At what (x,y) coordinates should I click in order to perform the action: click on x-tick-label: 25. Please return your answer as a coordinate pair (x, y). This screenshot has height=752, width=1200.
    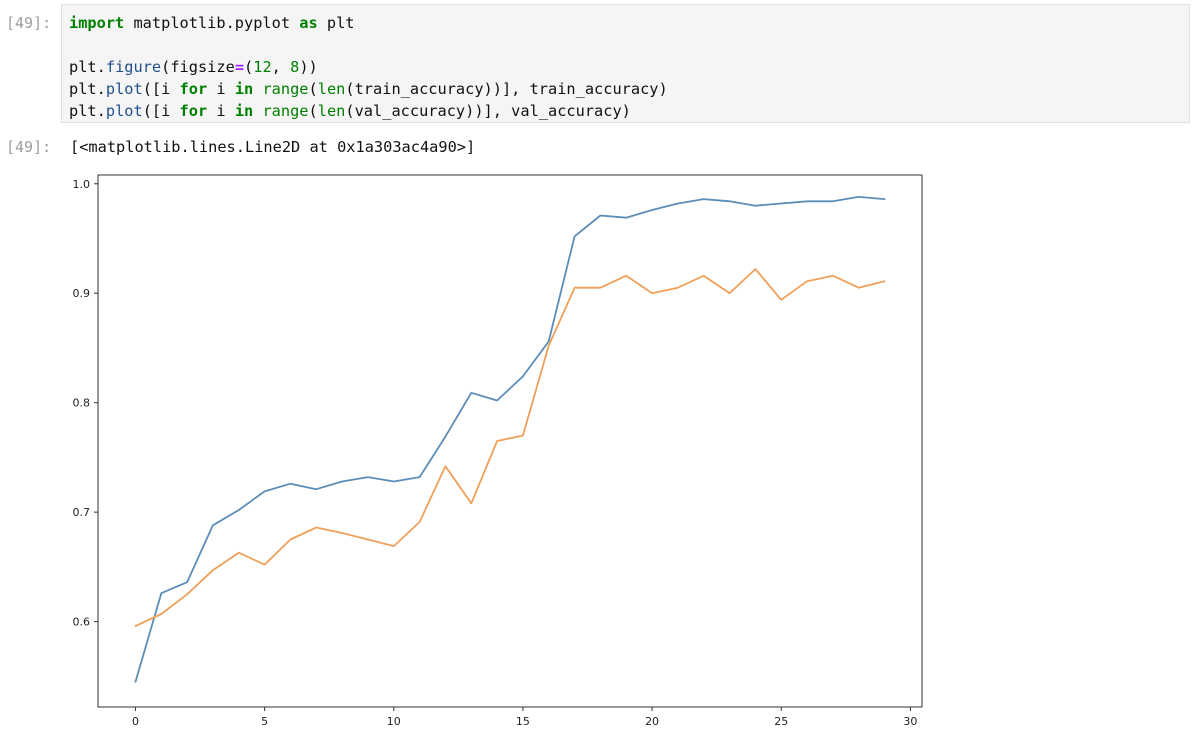
    Looking at the image, I should click on (781, 721).